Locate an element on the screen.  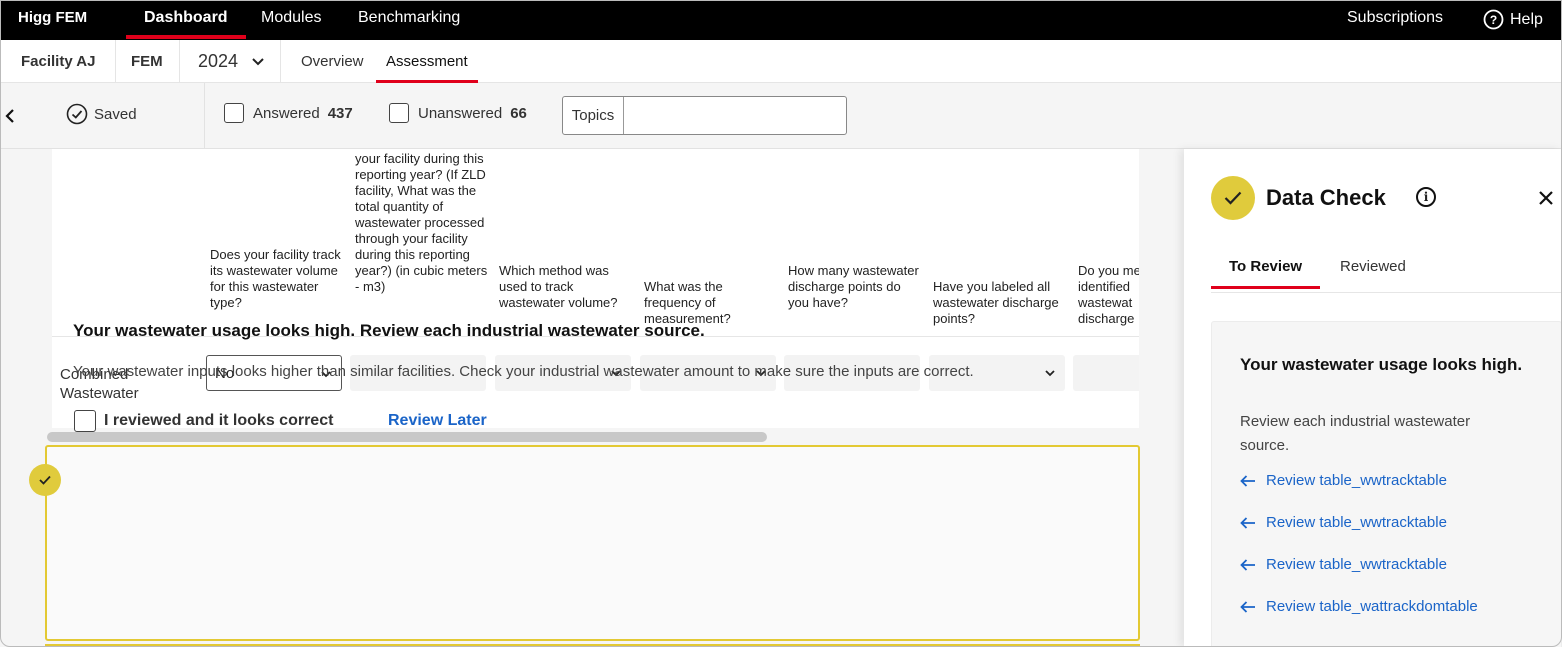
unanswered-count: 66 is located at coordinates (518, 113).